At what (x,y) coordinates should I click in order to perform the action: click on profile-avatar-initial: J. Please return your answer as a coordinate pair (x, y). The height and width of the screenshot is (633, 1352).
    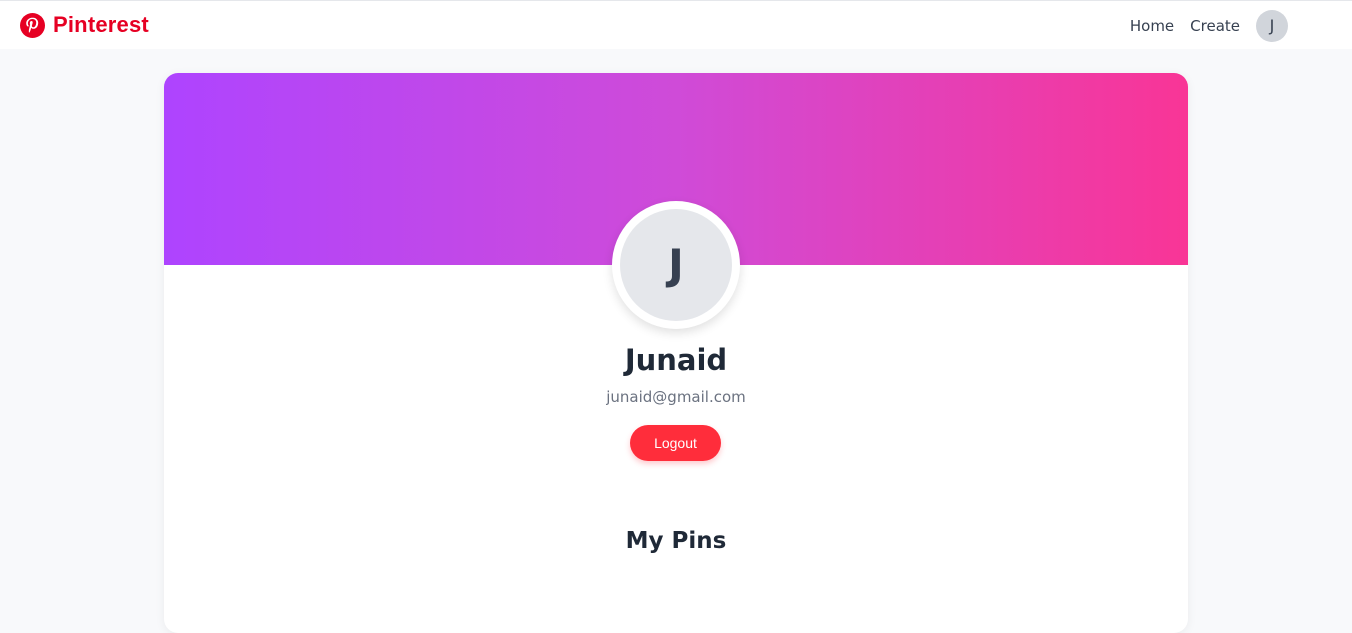
    Looking at the image, I should click on (676, 265).